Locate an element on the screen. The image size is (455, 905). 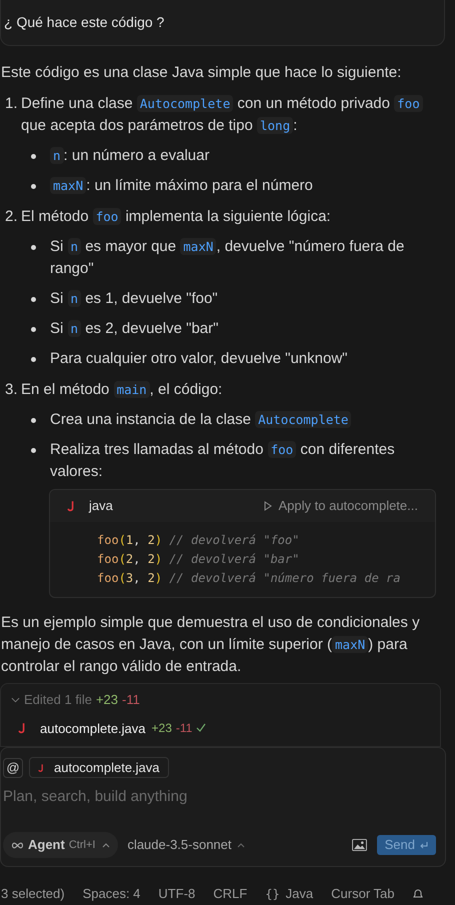
message-input: Plan, search, build anything is located at coordinates (223, 797).